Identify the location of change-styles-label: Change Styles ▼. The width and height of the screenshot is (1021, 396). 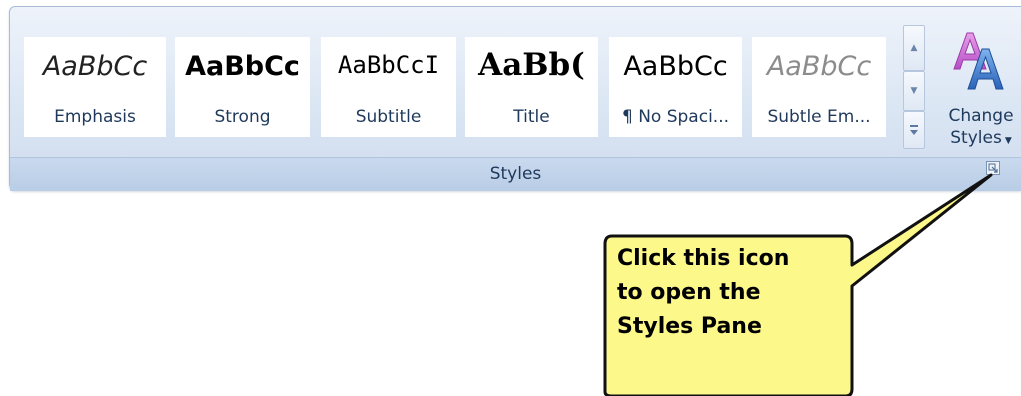
(978, 128).